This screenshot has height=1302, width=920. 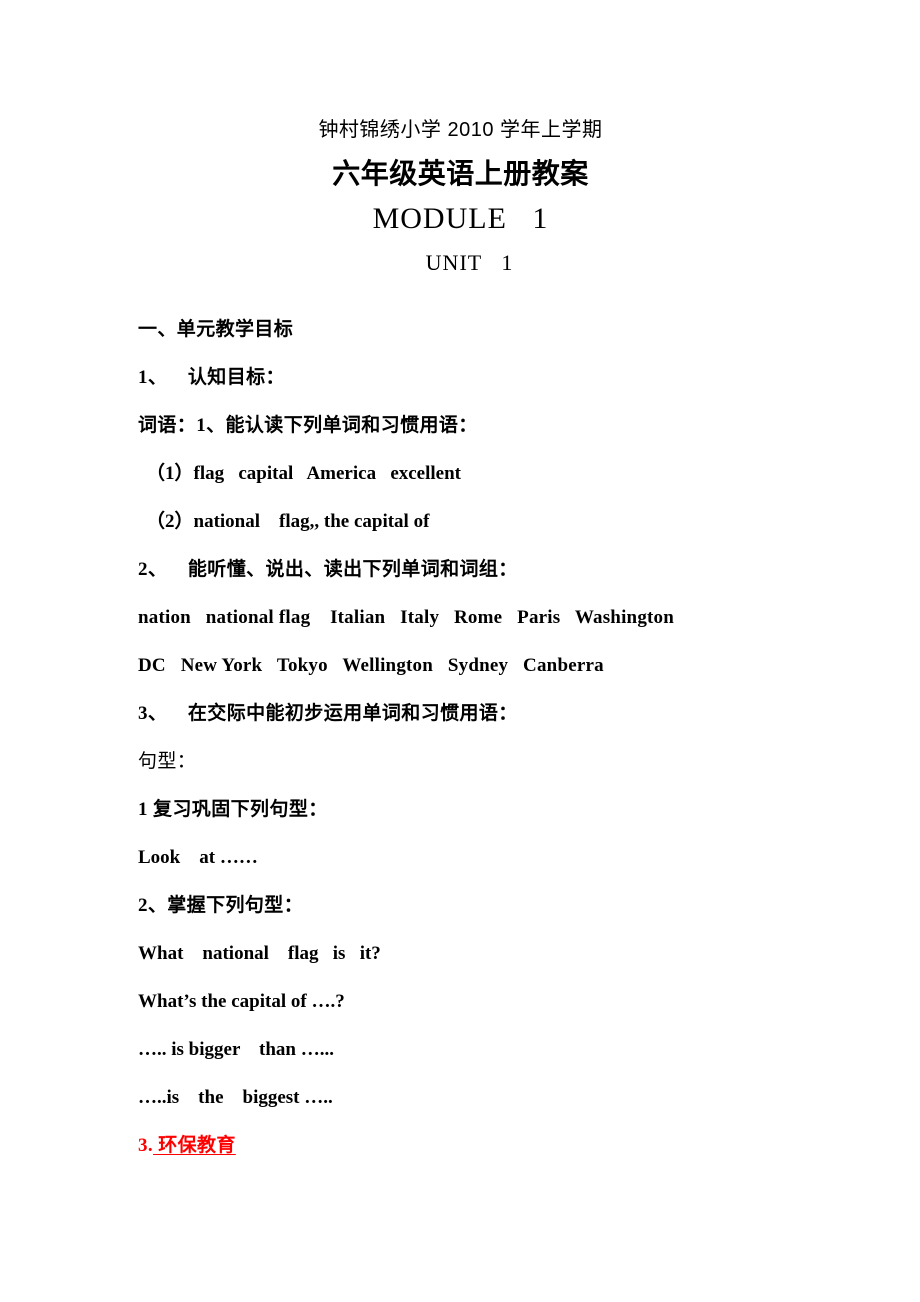 I want to click on item-listen-speak-read: 2、 能听懂、说出、读出下列单词和词组：, so click(x=328, y=569).